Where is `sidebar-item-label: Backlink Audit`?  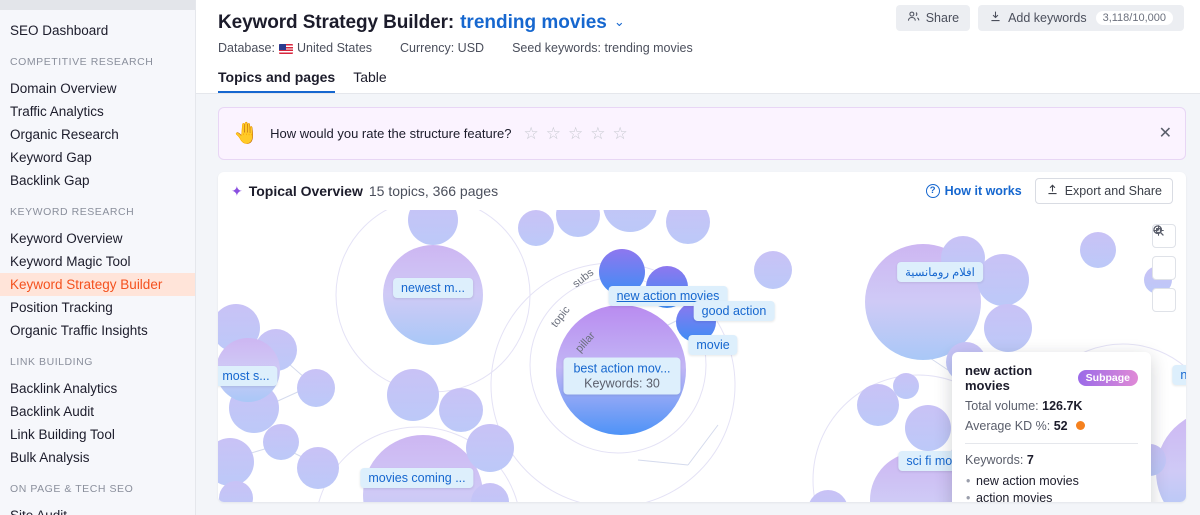 sidebar-item-label: Backlink Audit is located at coordinates (52, 411).